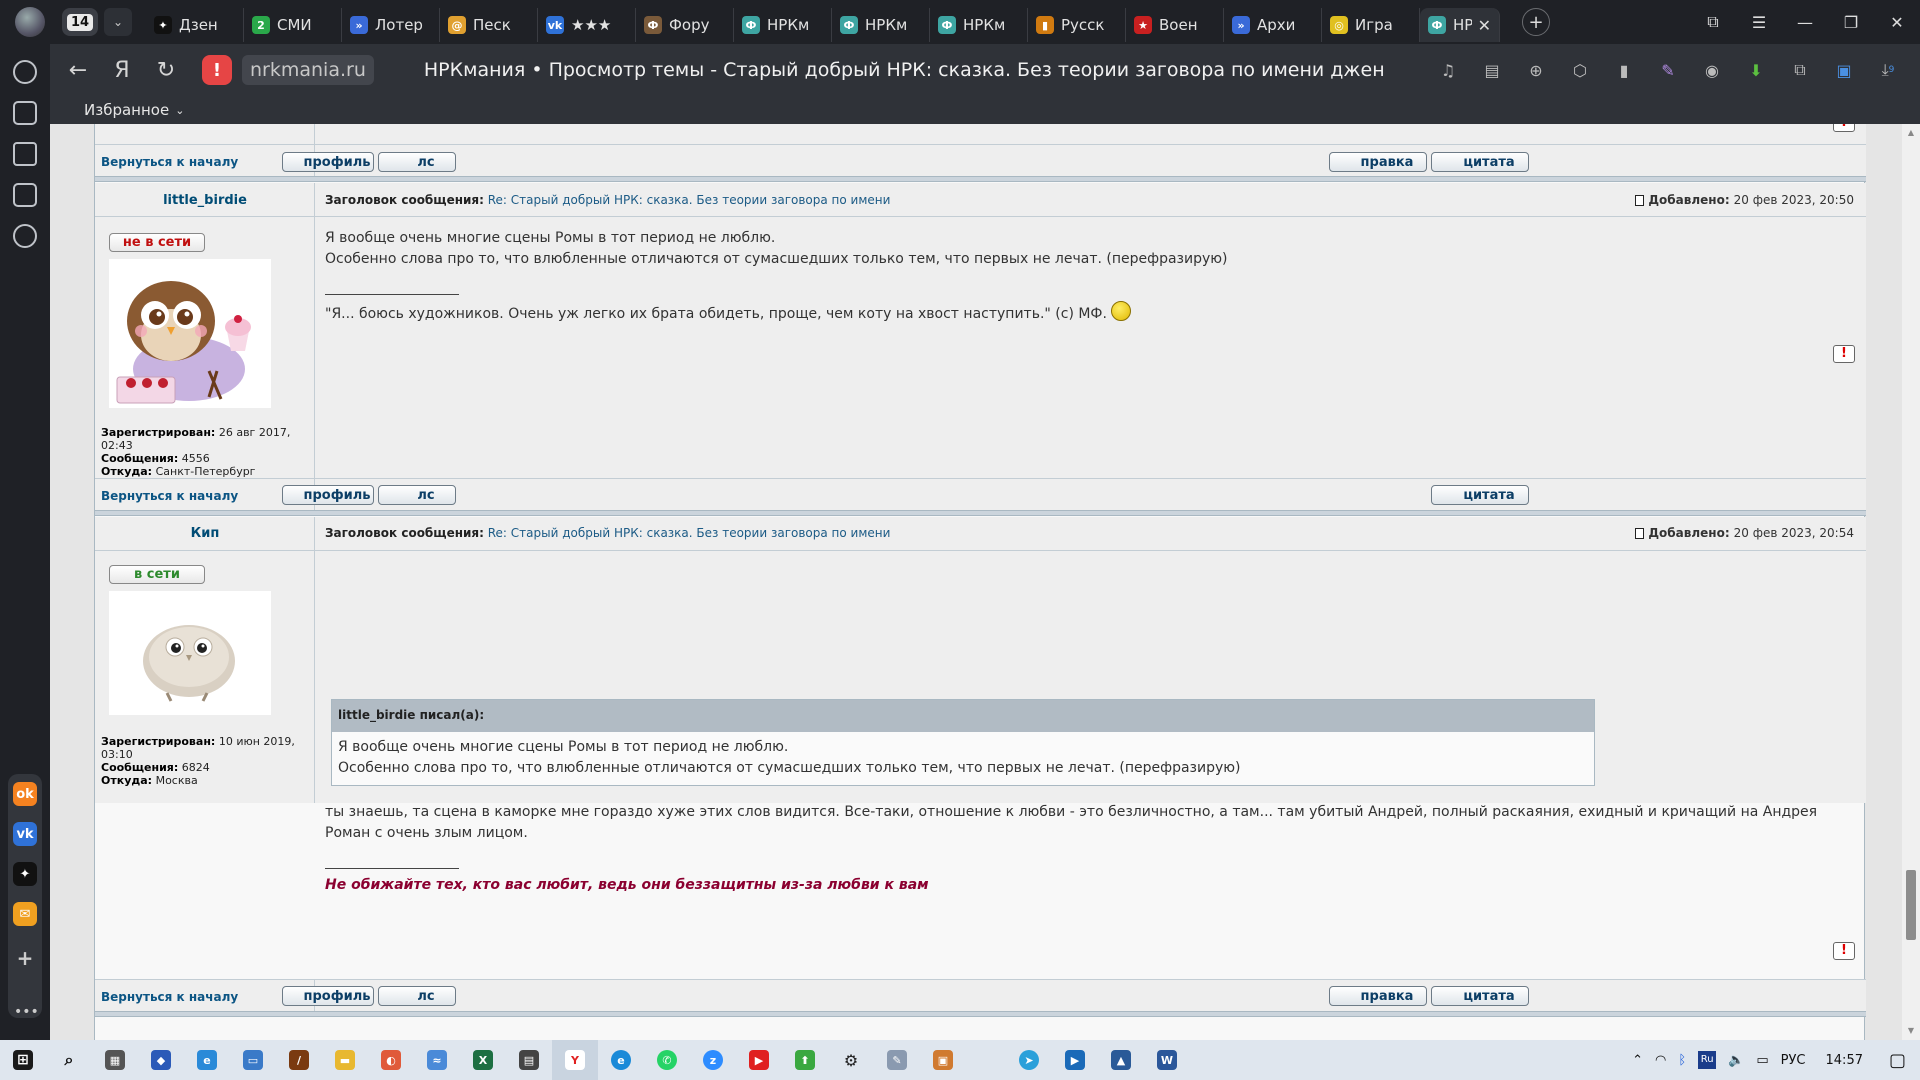 This screenshot has height=1080, width=1920. What do you see at coordinates (1707, 1060) in the screenshot?
I see `ime-indicator: Ru` at bounding box center [1707, 1060].